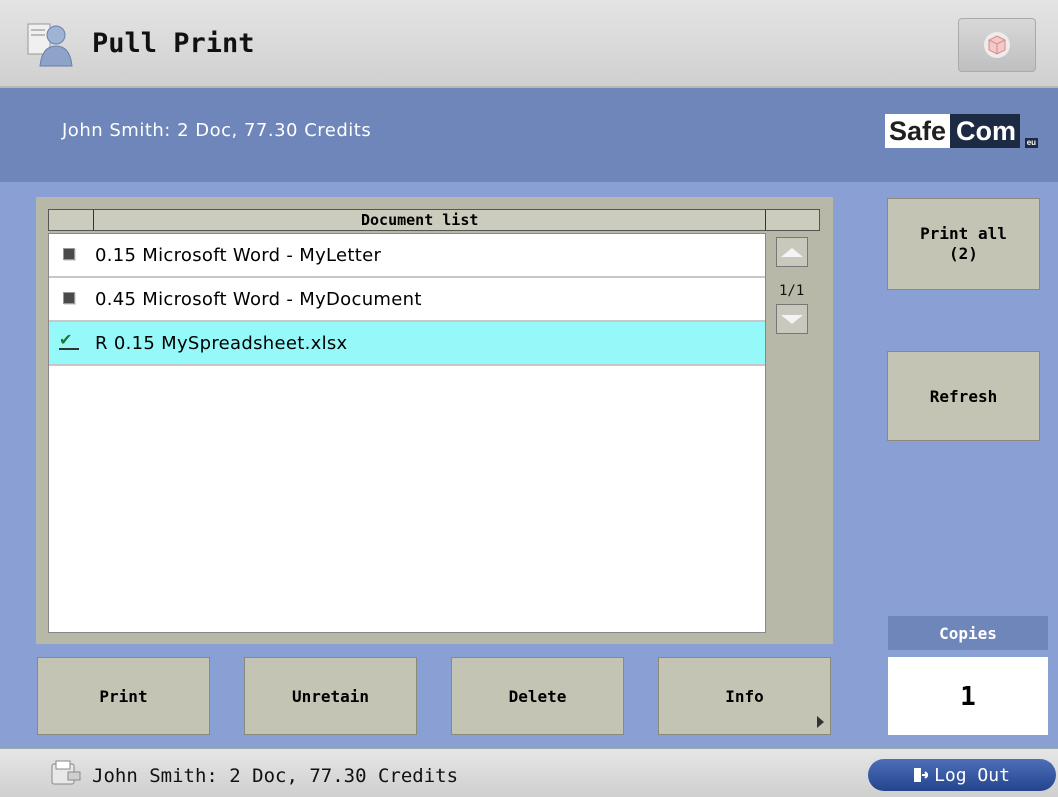  What do you see at coordinates (744, 696) in the screenshot?
I see `info-button: Info` at bounding box center [744, 696].